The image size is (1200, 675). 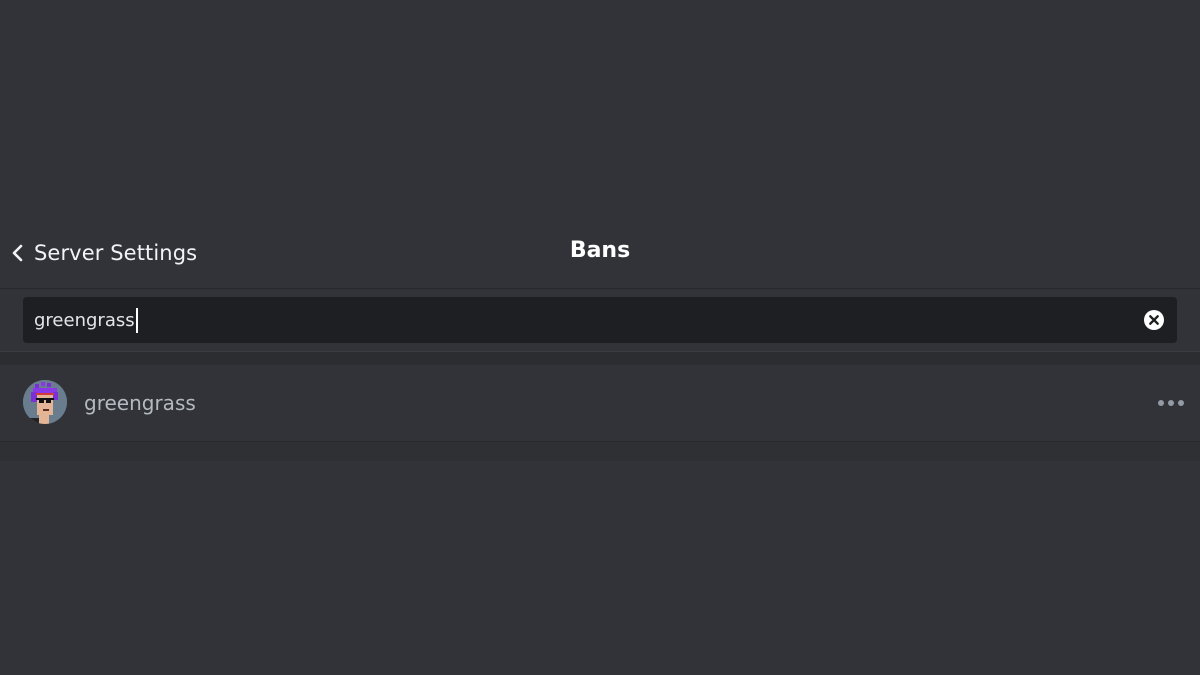 What do you see at coordinates (600, 403) in the screenshot?
I see `banned-user-row: greengrass` at bounding box center [600, 403].